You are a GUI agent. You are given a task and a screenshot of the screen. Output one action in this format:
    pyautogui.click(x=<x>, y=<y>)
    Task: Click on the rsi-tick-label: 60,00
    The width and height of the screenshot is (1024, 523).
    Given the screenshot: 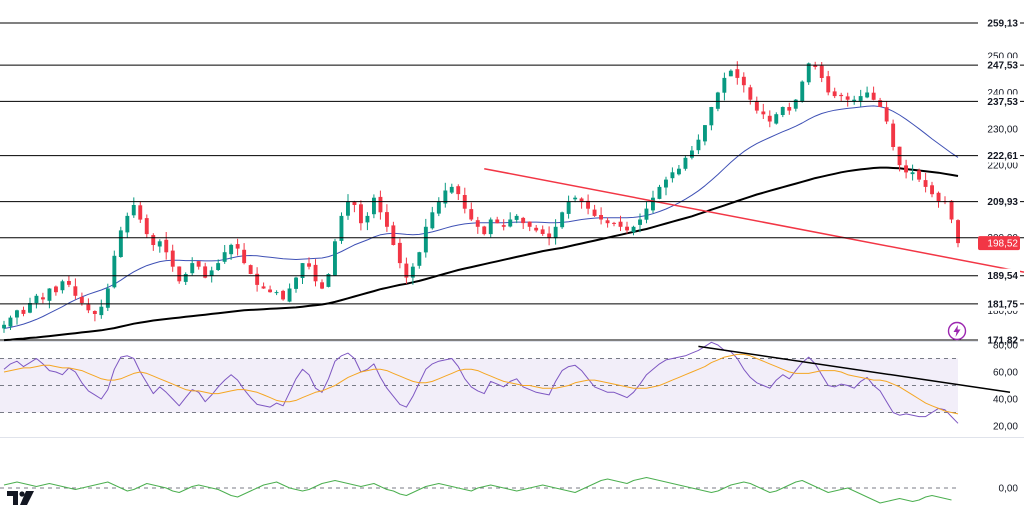 What is the action you would take?
    pyautogui.click(x=1005, y=373)
    